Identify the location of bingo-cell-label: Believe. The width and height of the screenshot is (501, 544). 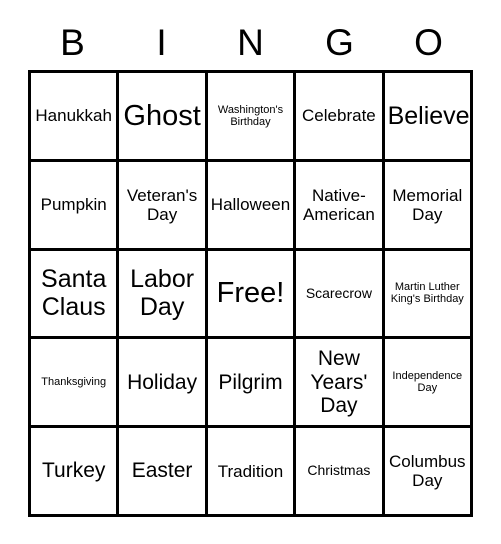
(428, 115).